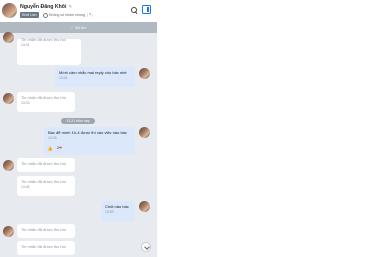 This screenshot has width=374, height=257. What do you see at coordinates (81, 28) in the screenshot?
I see `pin-bar-label: Bỏ tìm` at bounding box center [81, 28].